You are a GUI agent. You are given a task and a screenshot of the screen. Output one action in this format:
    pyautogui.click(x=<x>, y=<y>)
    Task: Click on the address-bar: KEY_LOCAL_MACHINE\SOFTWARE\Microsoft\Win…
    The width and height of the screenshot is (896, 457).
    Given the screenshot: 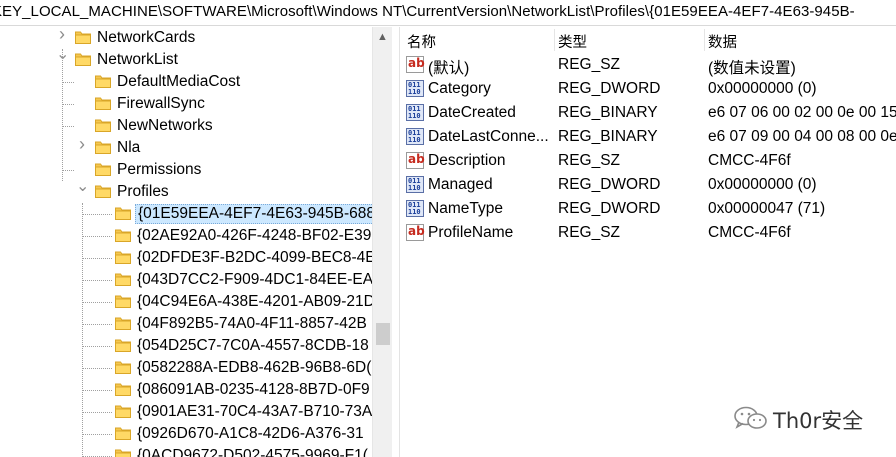 What is the action you would take?
    pyautogui.click(x=448, y=13)
    